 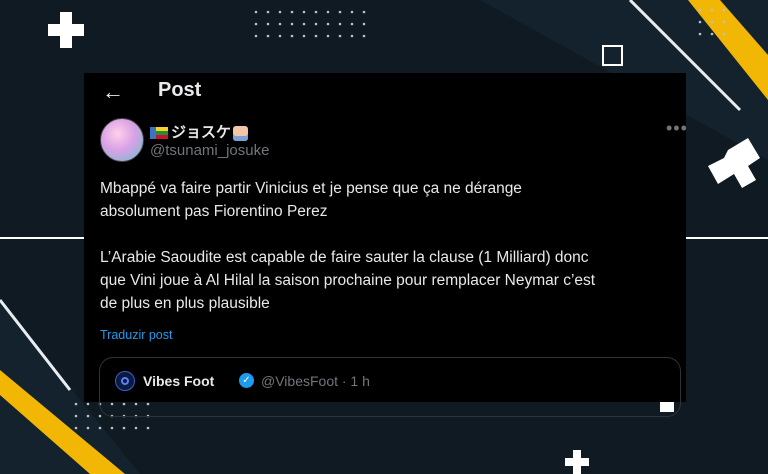 What do you see at coordinates (178, 381) in the screenshot?
I see `quoted-author-name: Vibes Foot` at bounding box center [178, 381].